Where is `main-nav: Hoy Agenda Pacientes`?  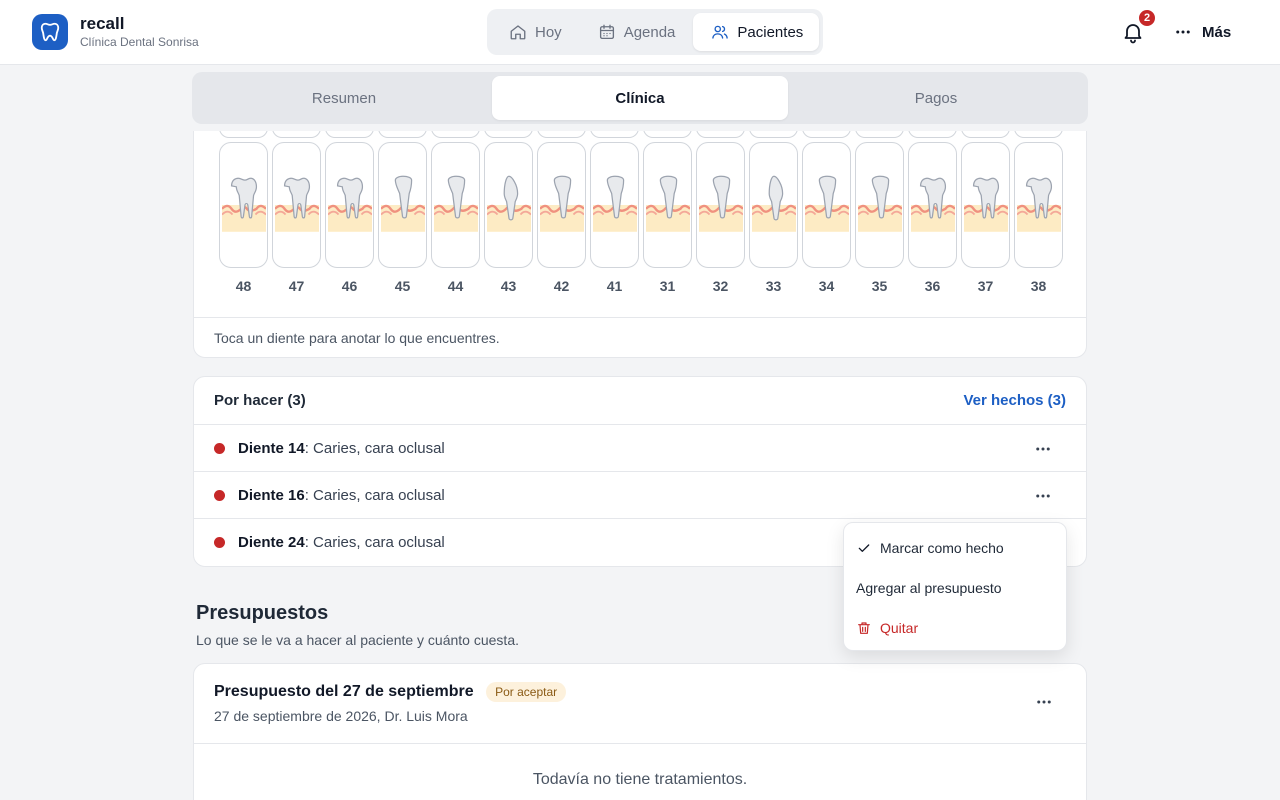
main-nav: Hoy Agenda Pacientes is located at coordinates (655, 32).